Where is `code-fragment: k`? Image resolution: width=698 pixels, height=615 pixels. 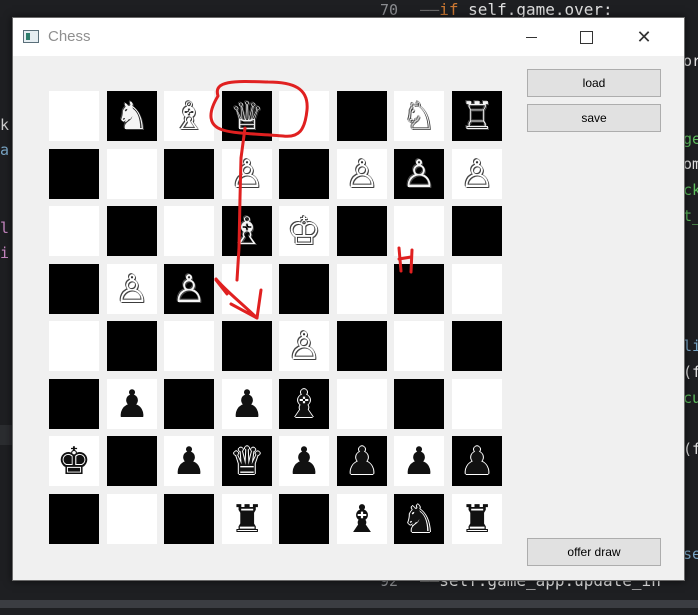
code-fragment: k is located at coordinates (5, 125).